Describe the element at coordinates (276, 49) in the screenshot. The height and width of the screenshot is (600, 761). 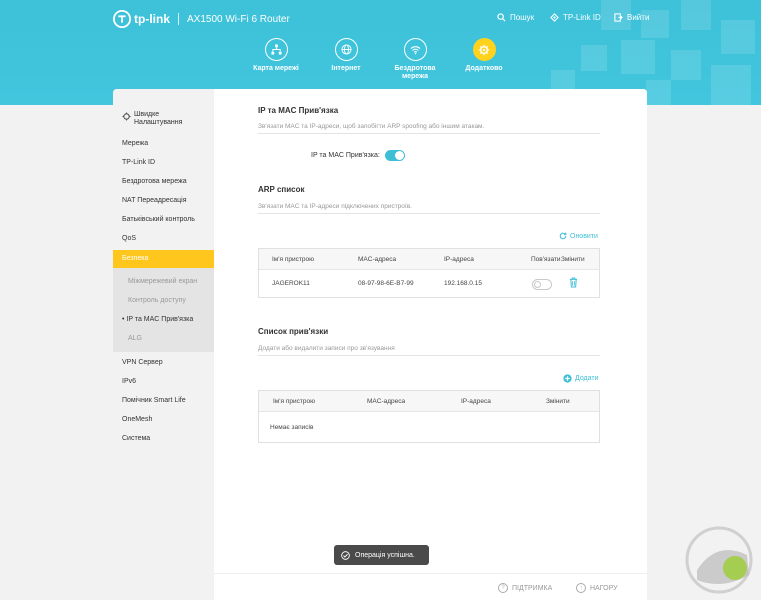
I see `network-map-icon` at that location.